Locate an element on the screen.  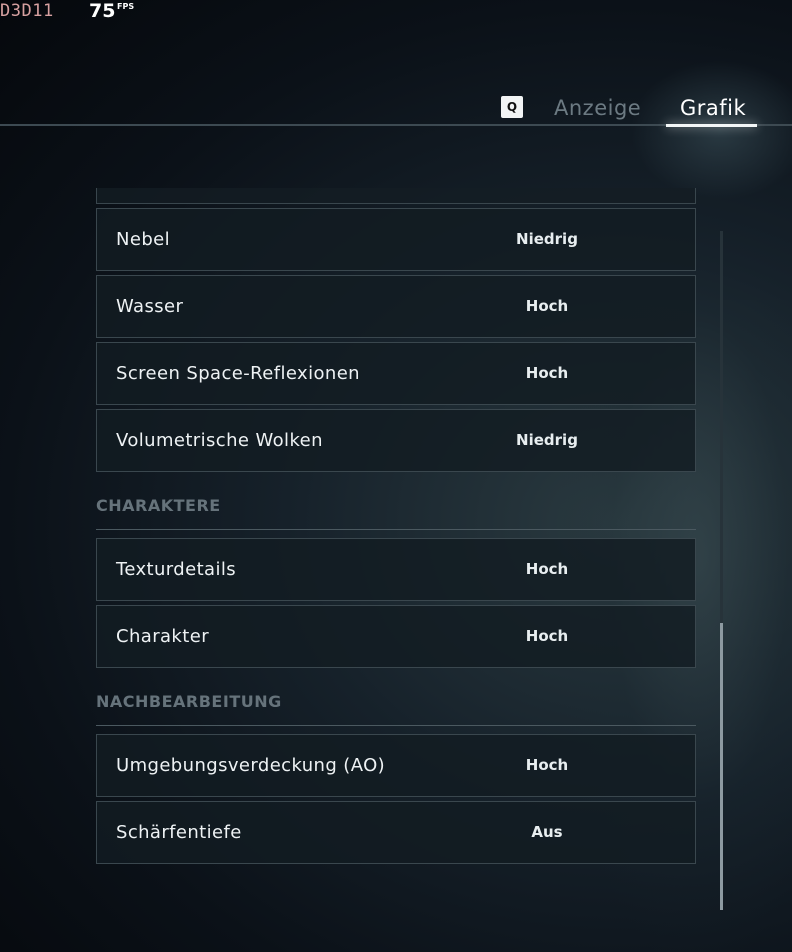
scrollbar-track is located at coordinates (721, 570).